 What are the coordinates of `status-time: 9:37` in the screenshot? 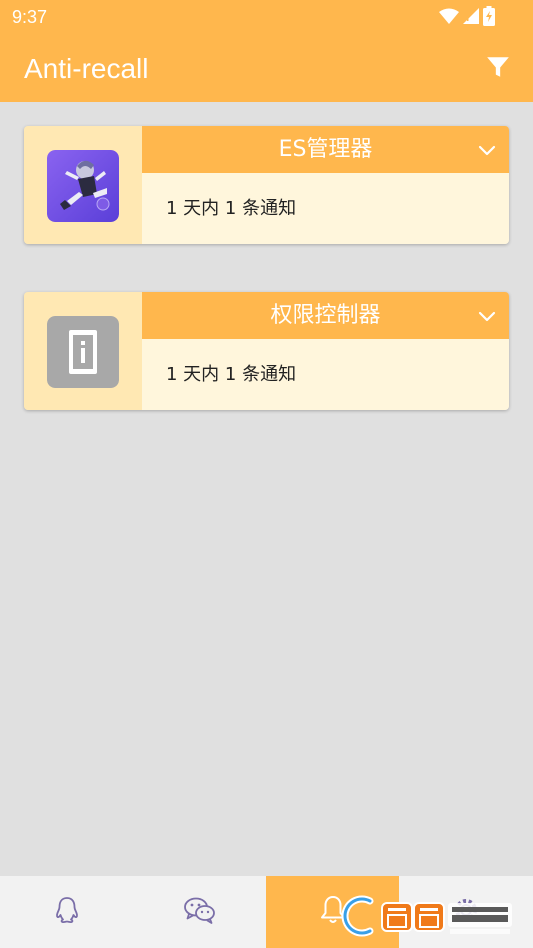 It's located at (30, 17).